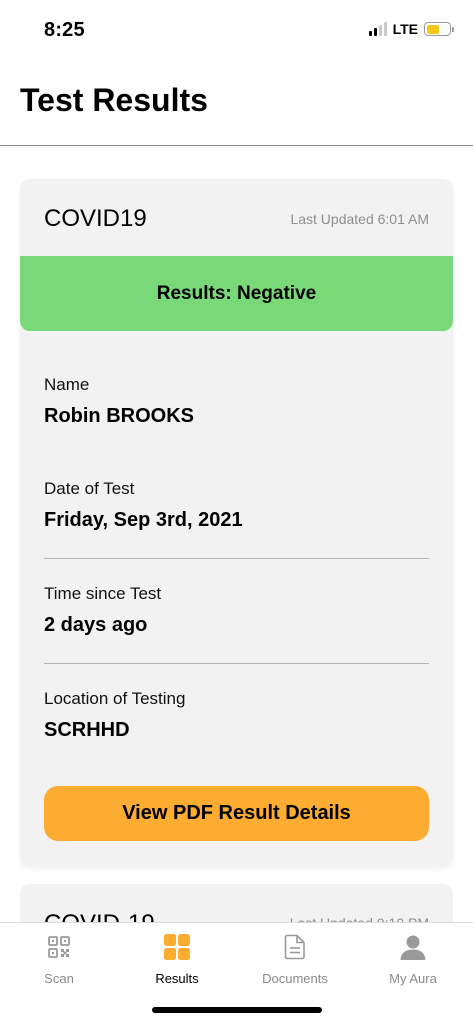 Image resolution: width=473 pixels, height=1023 pixels. What do you see at coordinates (87, 730) in the screenshot?
I see `field-value: SCRHHD` at bounding box center [87, 730].